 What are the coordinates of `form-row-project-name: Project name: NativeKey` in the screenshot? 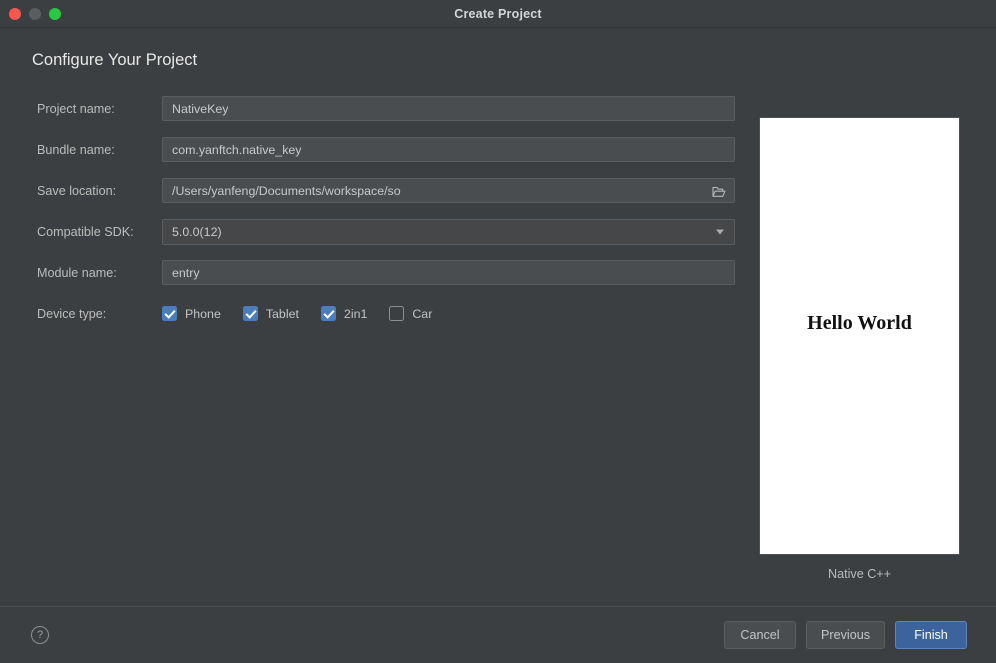 It's located at (380, 108).